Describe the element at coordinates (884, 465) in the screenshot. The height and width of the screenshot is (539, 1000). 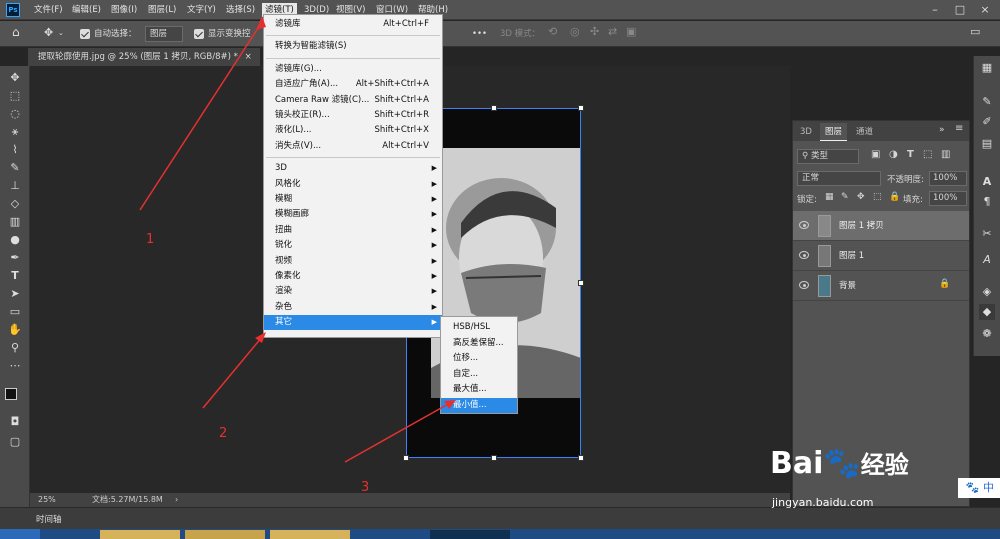
I see `watermark-brand-cn: 经验` at that location.